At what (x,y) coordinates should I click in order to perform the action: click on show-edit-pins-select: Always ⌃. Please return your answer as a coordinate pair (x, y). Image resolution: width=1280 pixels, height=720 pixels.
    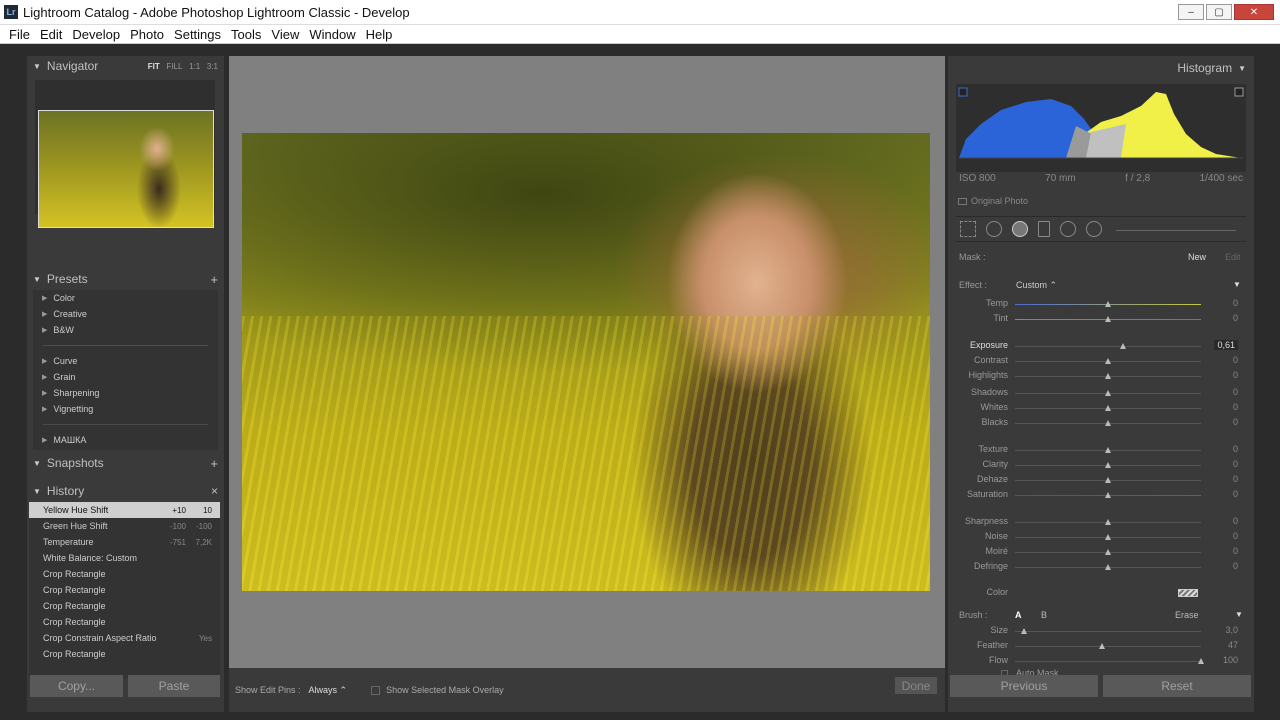
    Looking at the image, I should click on (328, 690).